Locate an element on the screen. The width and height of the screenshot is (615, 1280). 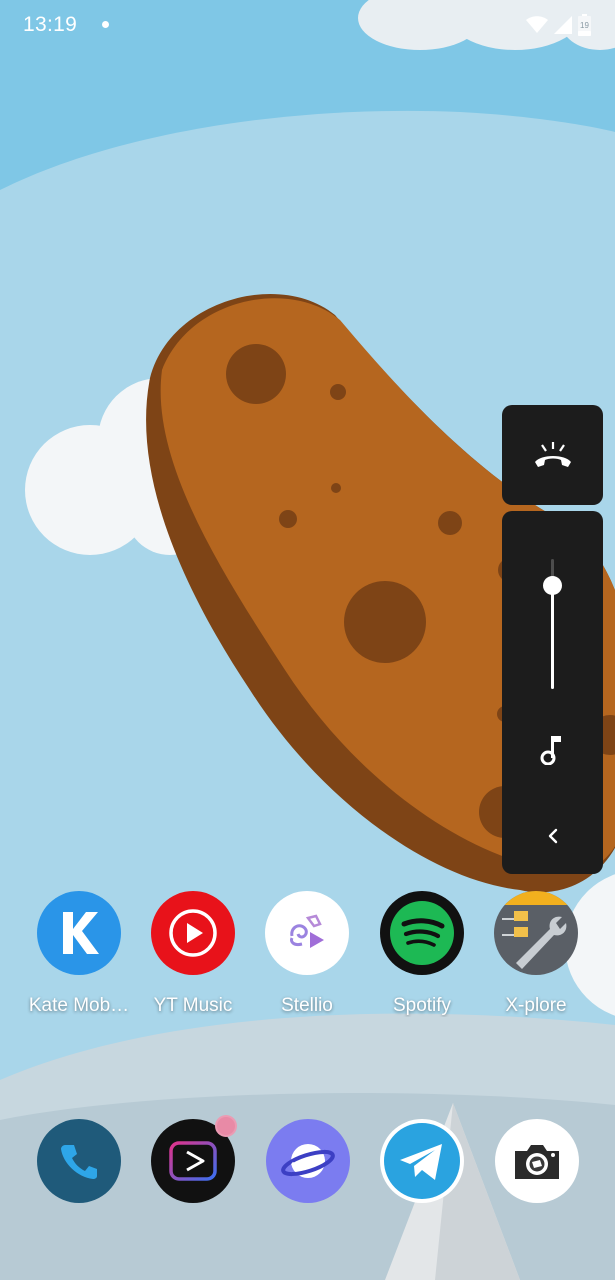
status-time: 13:19 is located at coordinates (50, 24).